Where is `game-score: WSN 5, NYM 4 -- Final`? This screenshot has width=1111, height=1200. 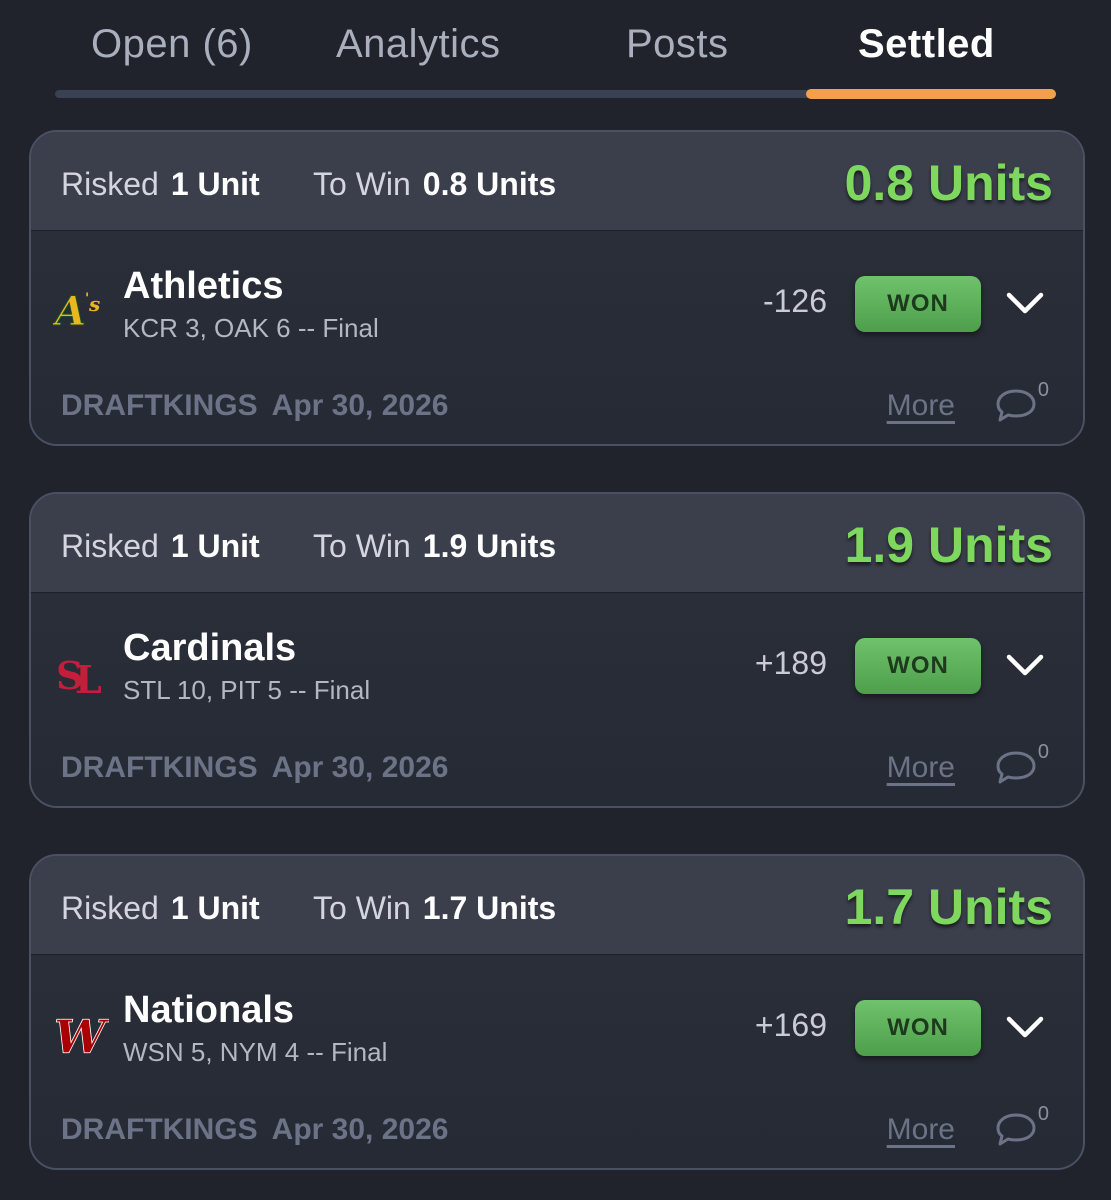 game-score: WSN 5, NYM 4 -- Final is located at coordinates (255, 1052).